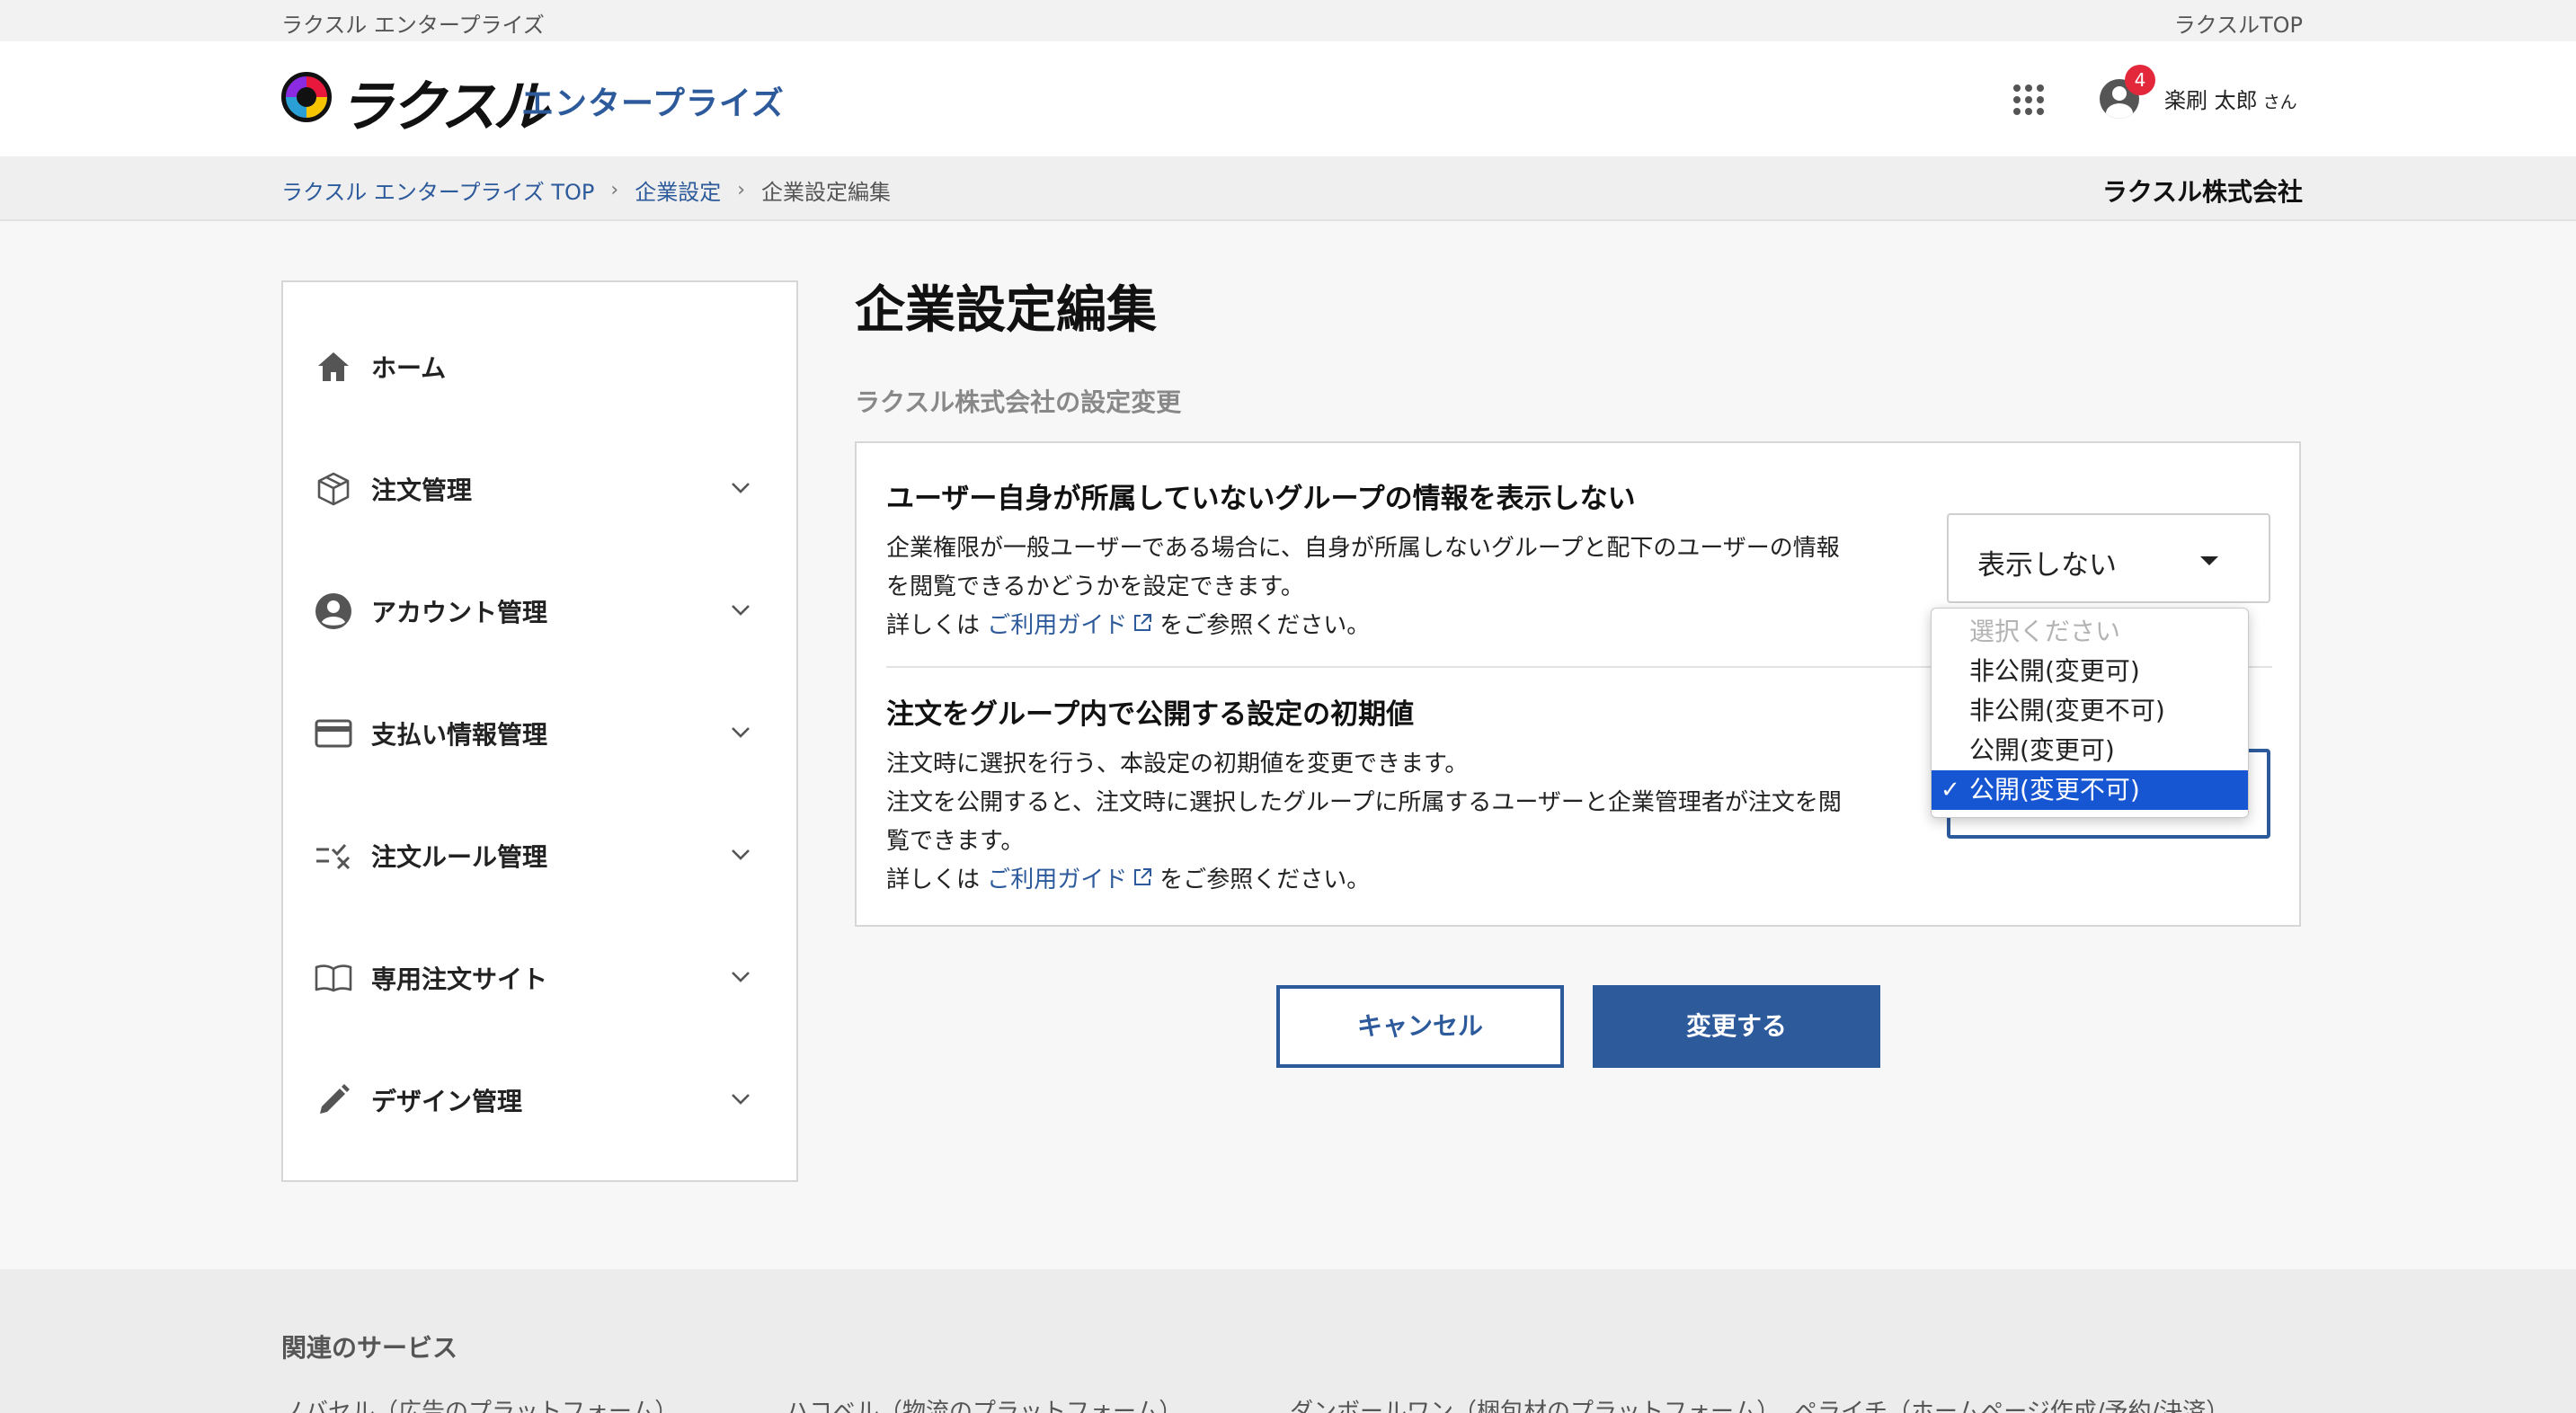 The height and width of the screenshot is (1413, 2576). I want to click on hide-groups-select: 表示しない, so click(2108, 558).